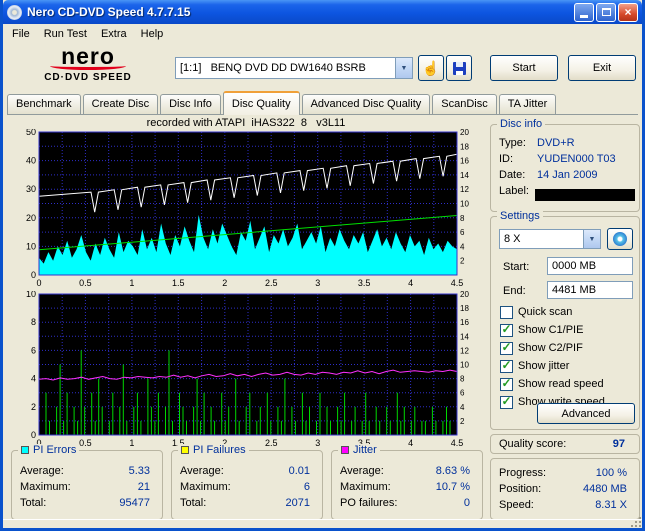  Describe the element at coordinates (590, 266) in the screenshot. I see `start-position-field: 0000 MB` at that location.